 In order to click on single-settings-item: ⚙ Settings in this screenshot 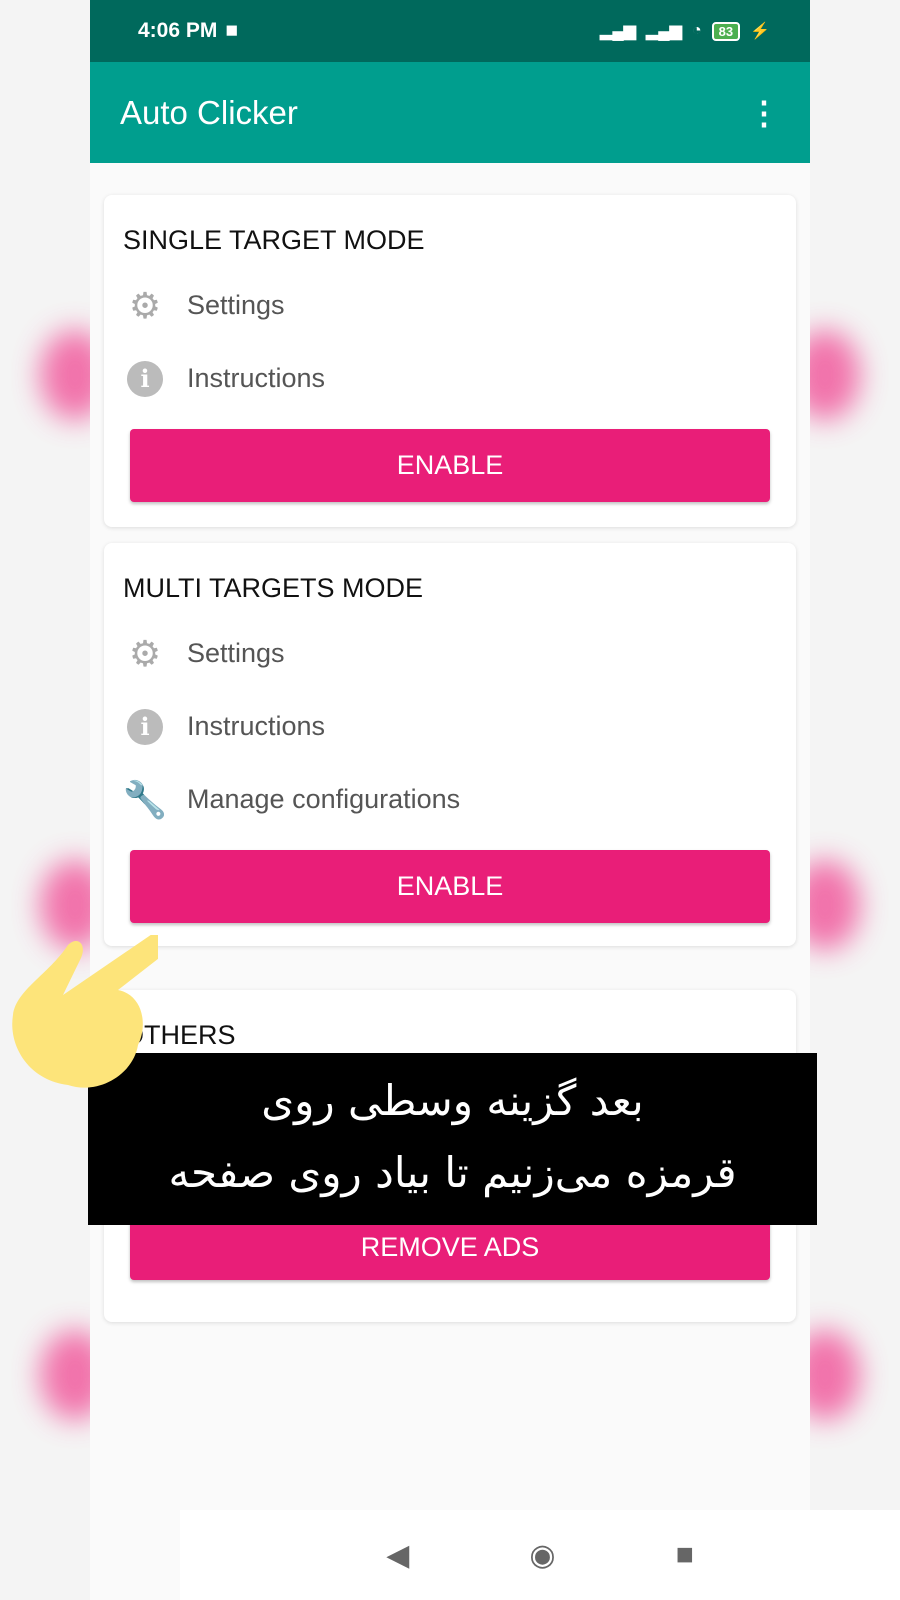, I will do `click(450, 305)`.